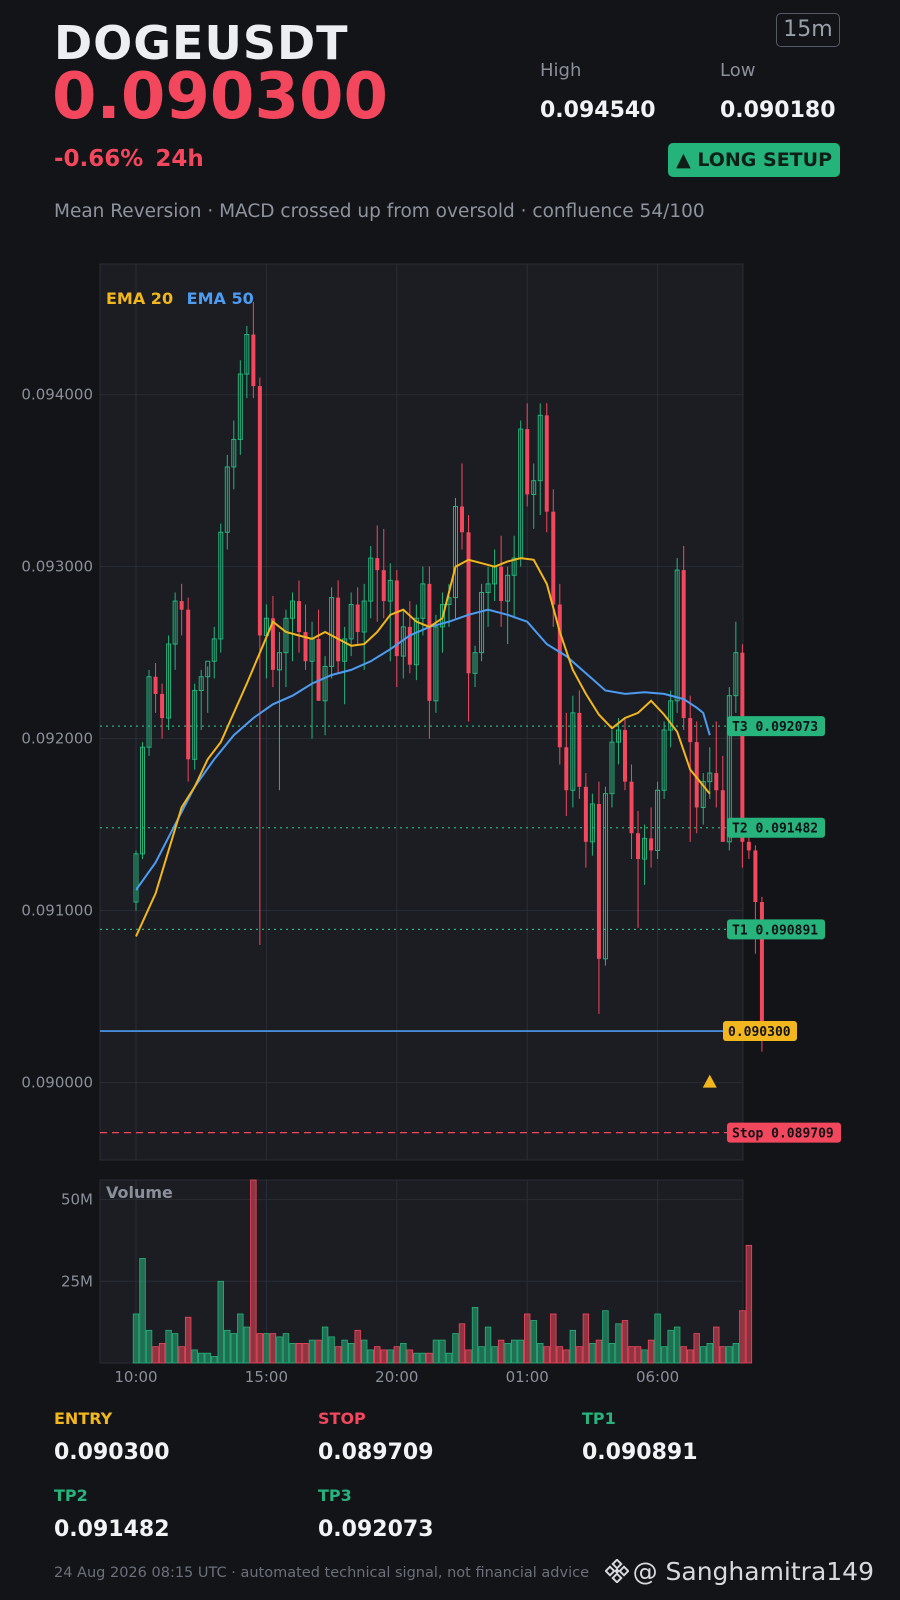 This screenshot has width=900, height=1600. Describe the element at coordinates (135, 1377) in the screenshot. I see `time-tick-label: 10:00` at that location.